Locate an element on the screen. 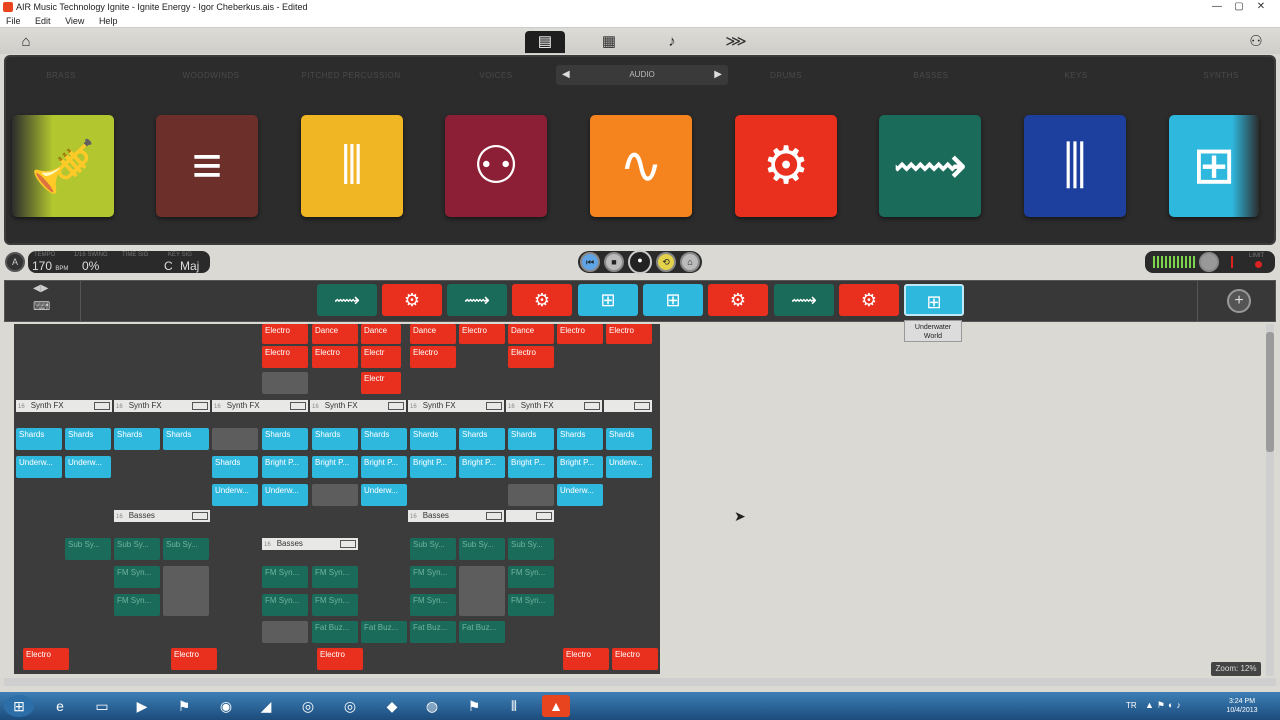  category-pitched-percussion: PITCHED PERCUSSION is located at coordinates (351, 75).